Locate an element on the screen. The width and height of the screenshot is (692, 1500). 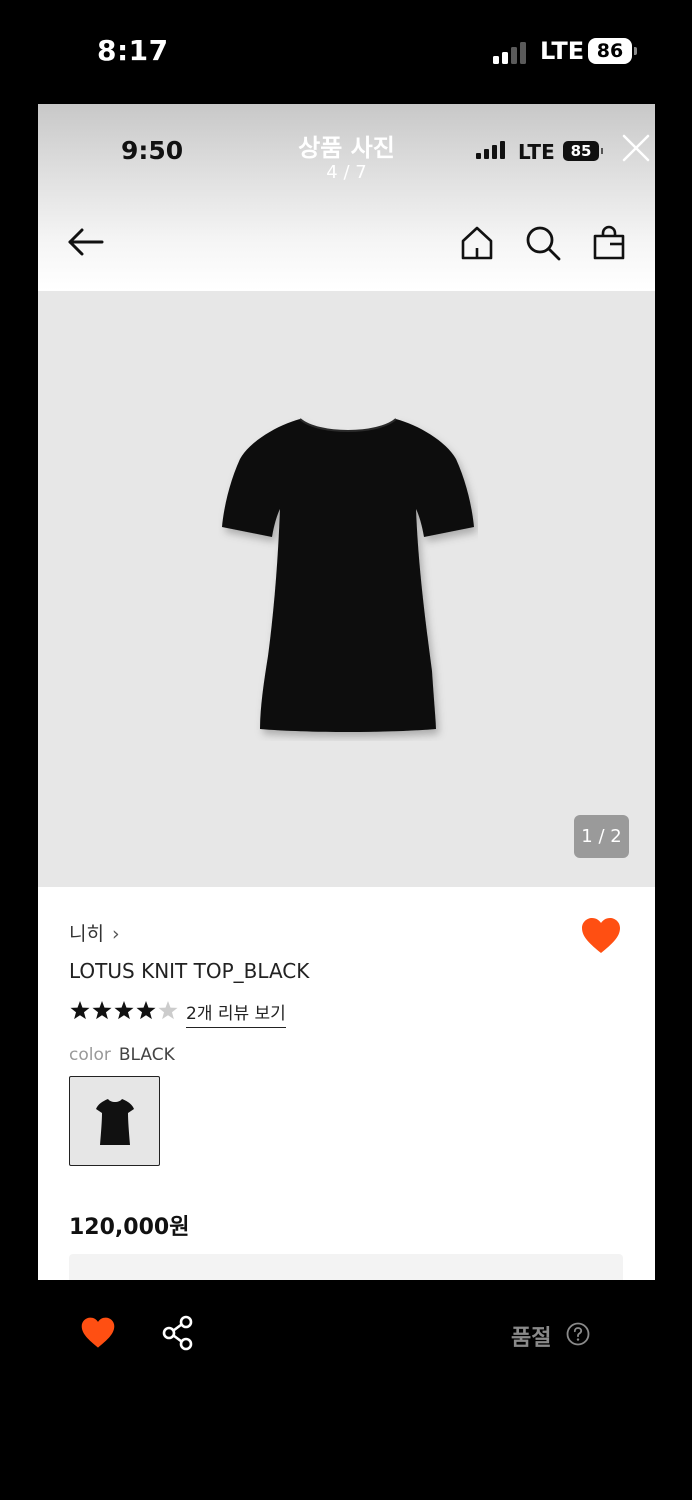
arrow-left-icon is located at coordinates (86, 242).